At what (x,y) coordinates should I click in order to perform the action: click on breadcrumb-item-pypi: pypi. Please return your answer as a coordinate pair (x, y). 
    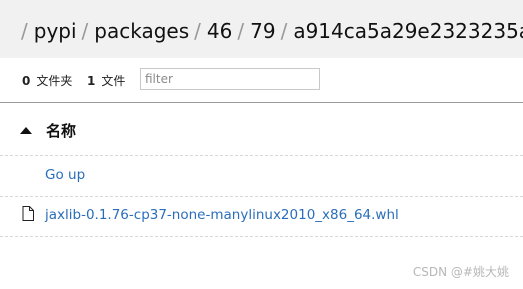
    Looking at the image, I should click on (55, 31).